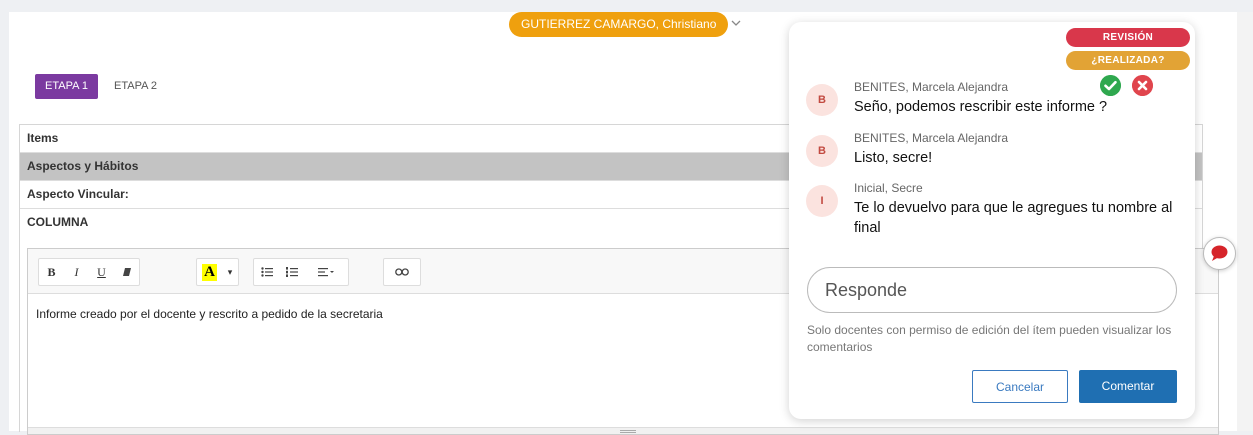 This screenshot has height=435, width=1253. I want to click on reply-input: Responde, so click(992, 290).